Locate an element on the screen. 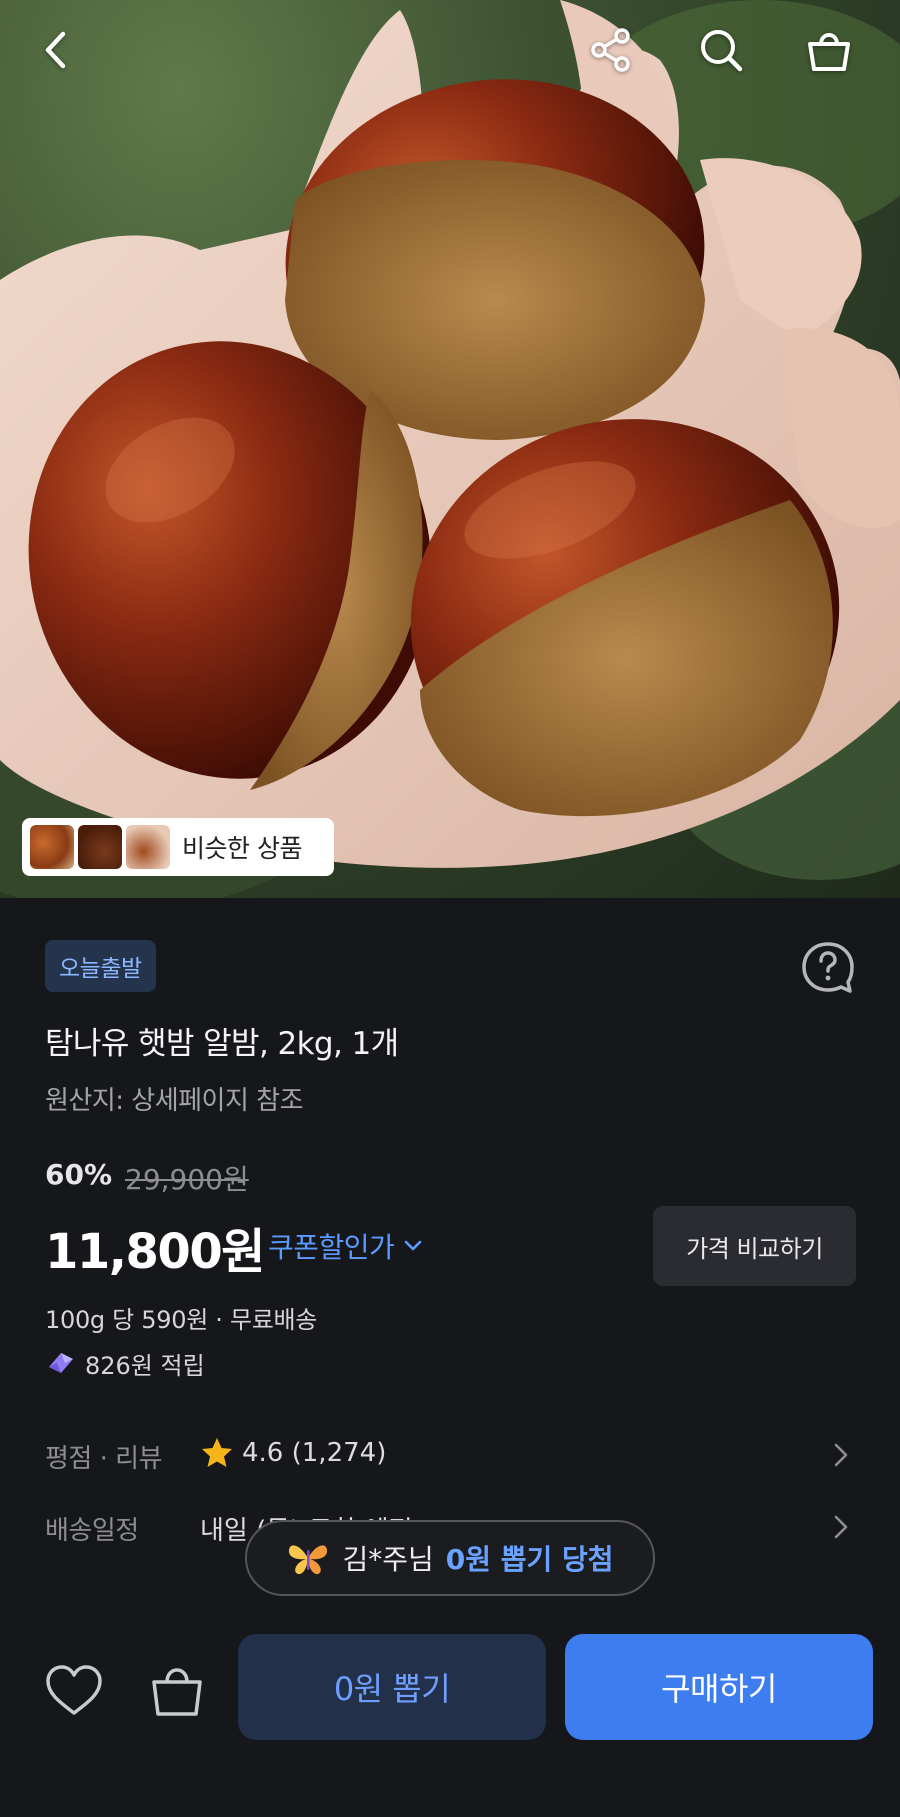 This screenshot has width=900, height=1817. sale-price: 11,800원 is located at coordinates (155, 1252).